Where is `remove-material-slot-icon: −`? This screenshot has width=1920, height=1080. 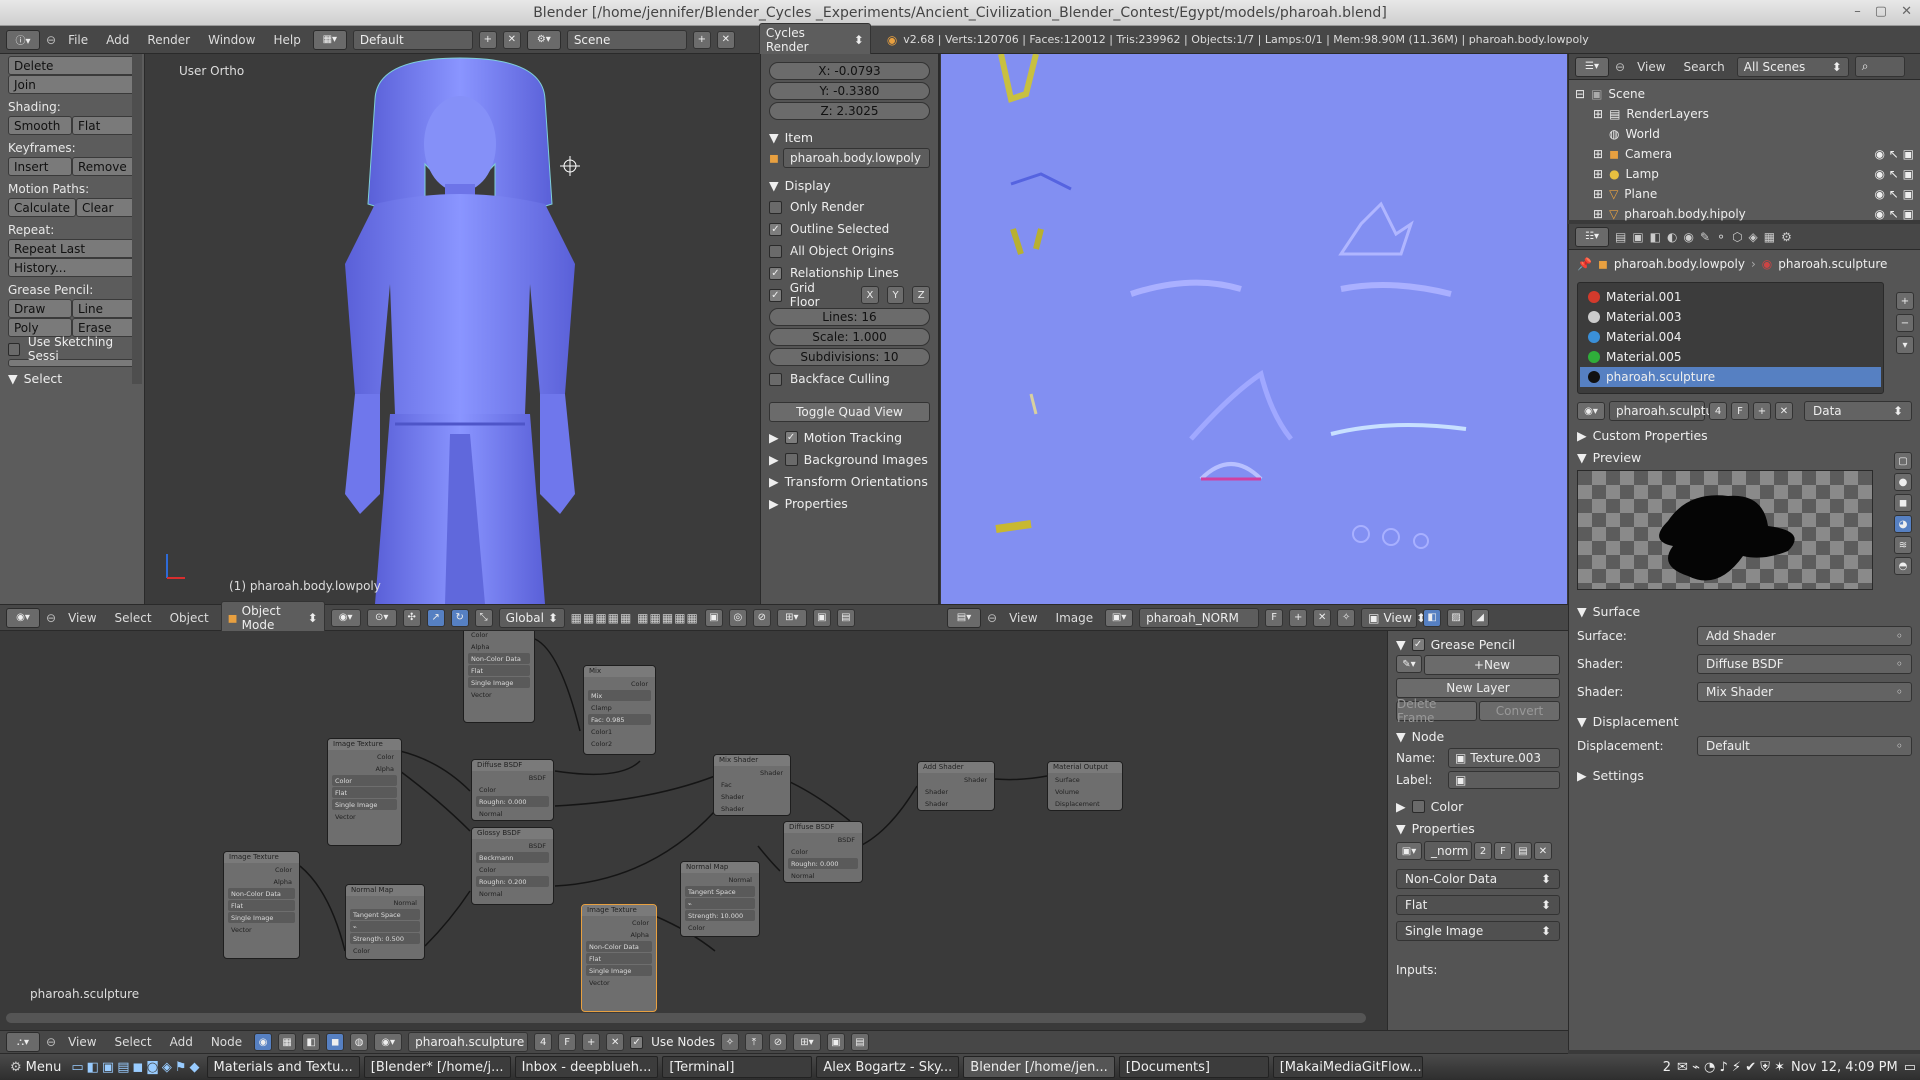
remove-material-slot-icon: − is located at coordinates (1905, 323).